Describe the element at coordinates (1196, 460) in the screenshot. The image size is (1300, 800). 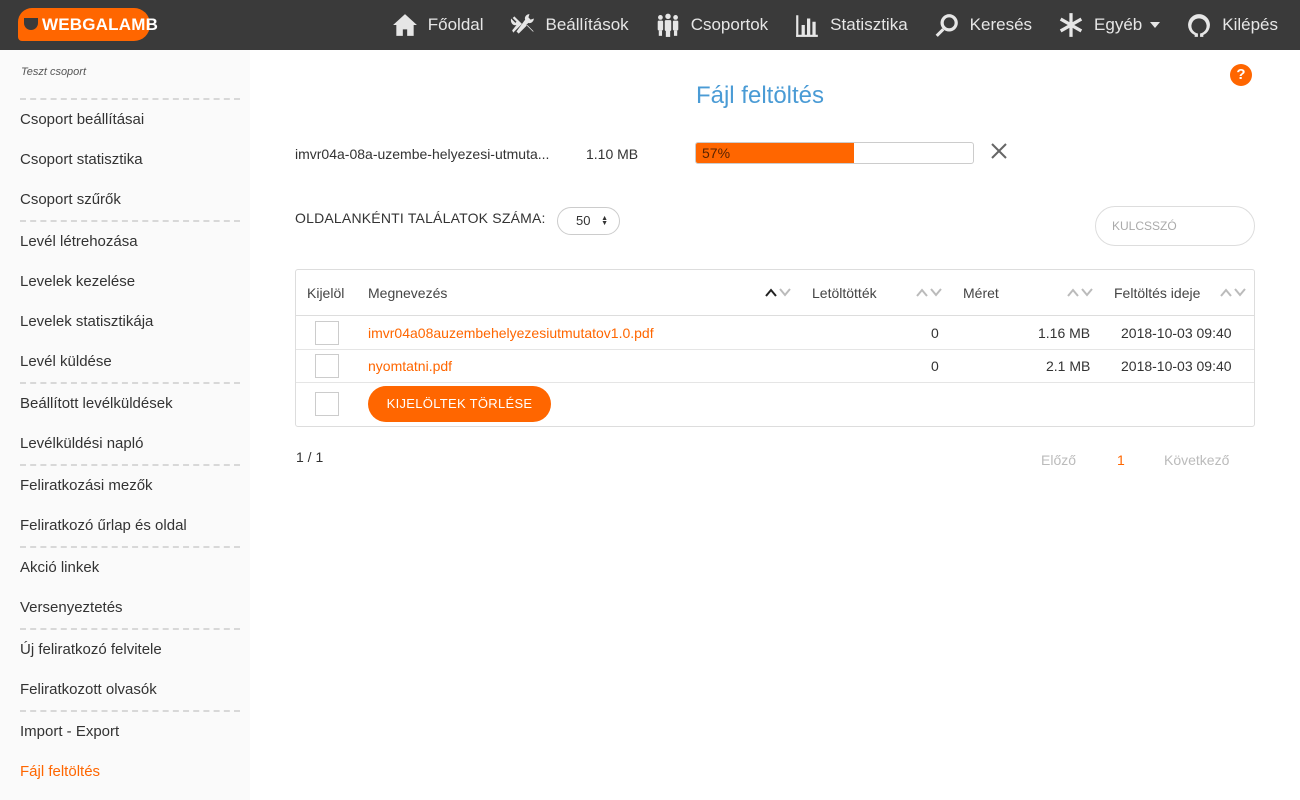
I see `pagination-next: Következő` at that location.